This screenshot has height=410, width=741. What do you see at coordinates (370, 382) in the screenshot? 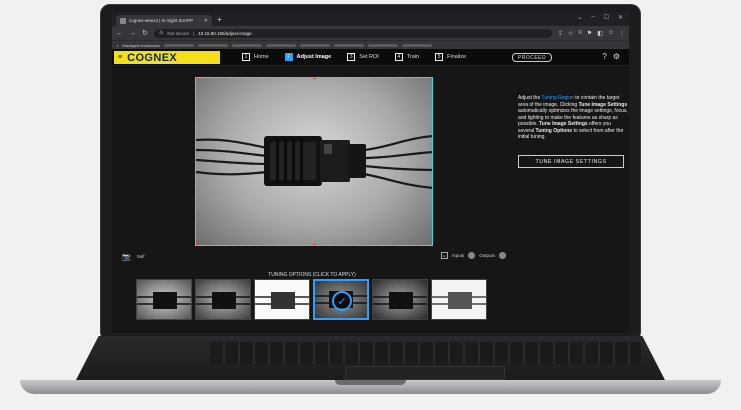
I see `lid-notch` at bounding box center [370, 382].